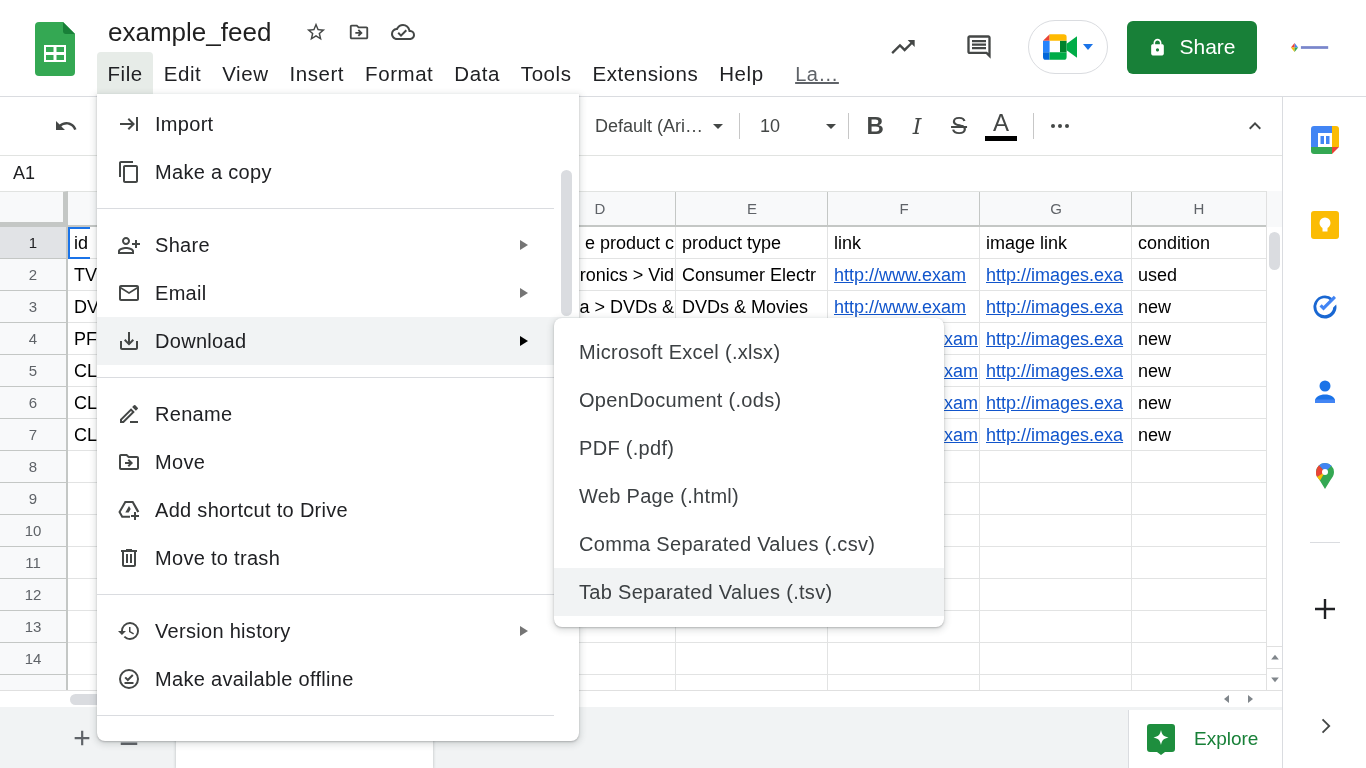  What do you see at coordinates (34, 435) in the screenshot?
I see `row-header: 7` at bounding box center [34, 435].